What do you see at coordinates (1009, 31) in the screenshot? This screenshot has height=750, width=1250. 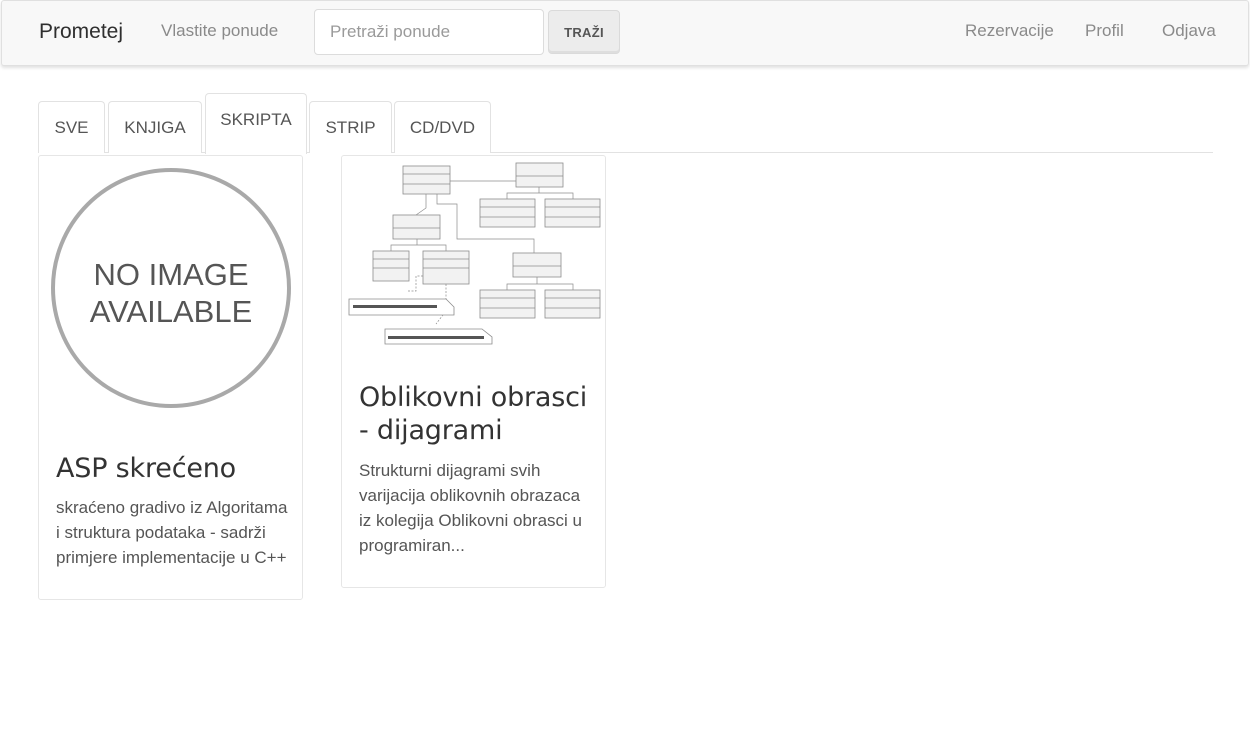 I see `nav-reservations: Rezervacije` at bounding box center [1009, 31].